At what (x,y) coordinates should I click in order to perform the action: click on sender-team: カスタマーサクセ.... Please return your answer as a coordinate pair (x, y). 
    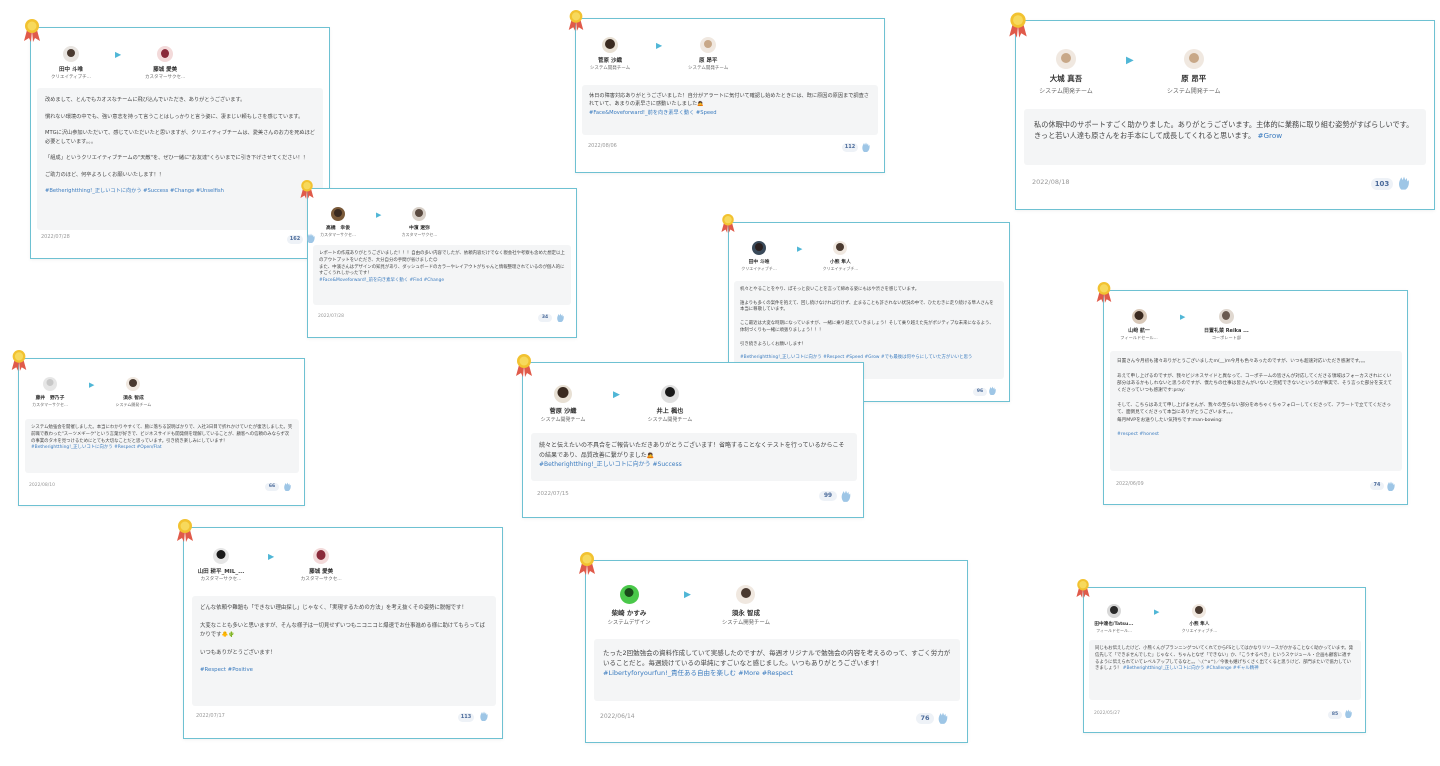
    Looking at the image, I should click on (50, 404).